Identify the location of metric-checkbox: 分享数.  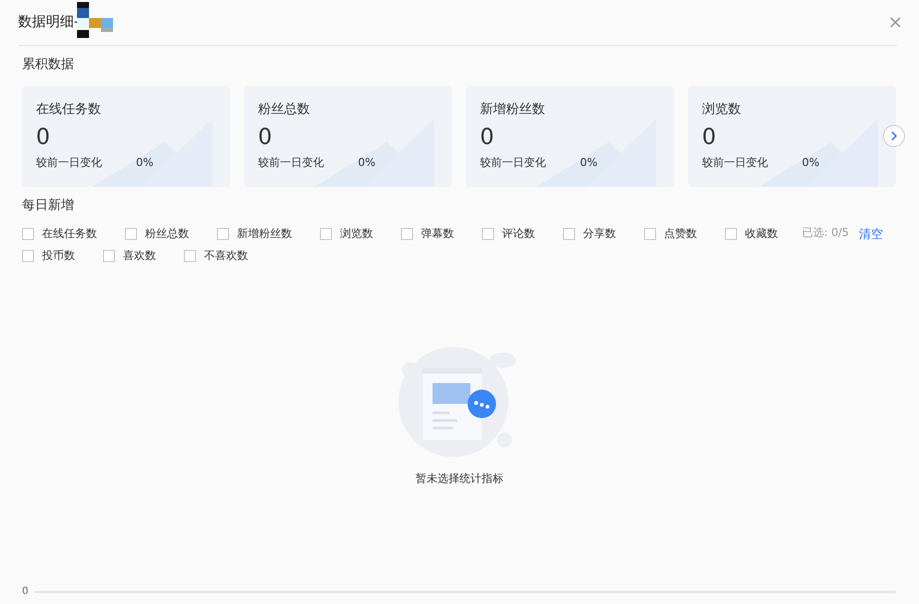
(589, 234).